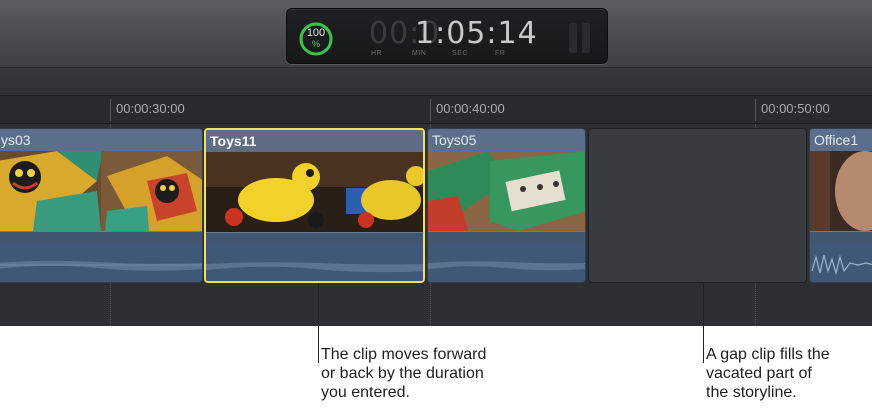 This screenshot has height=410, width=872. Describe the element at coordinates (101, 140) in the screenshot. I see `clip-name: ys03` at that location.